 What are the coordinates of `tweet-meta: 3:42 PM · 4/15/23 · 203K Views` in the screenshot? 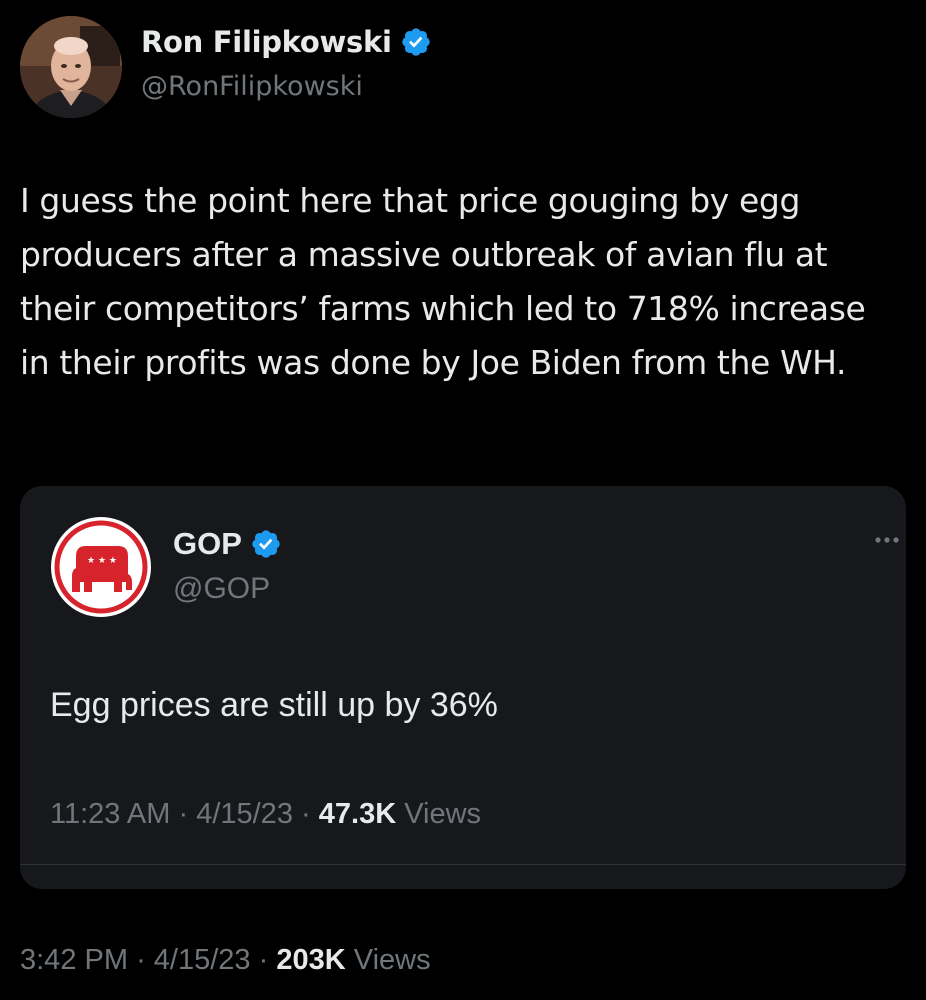 It's located at (225, 960).